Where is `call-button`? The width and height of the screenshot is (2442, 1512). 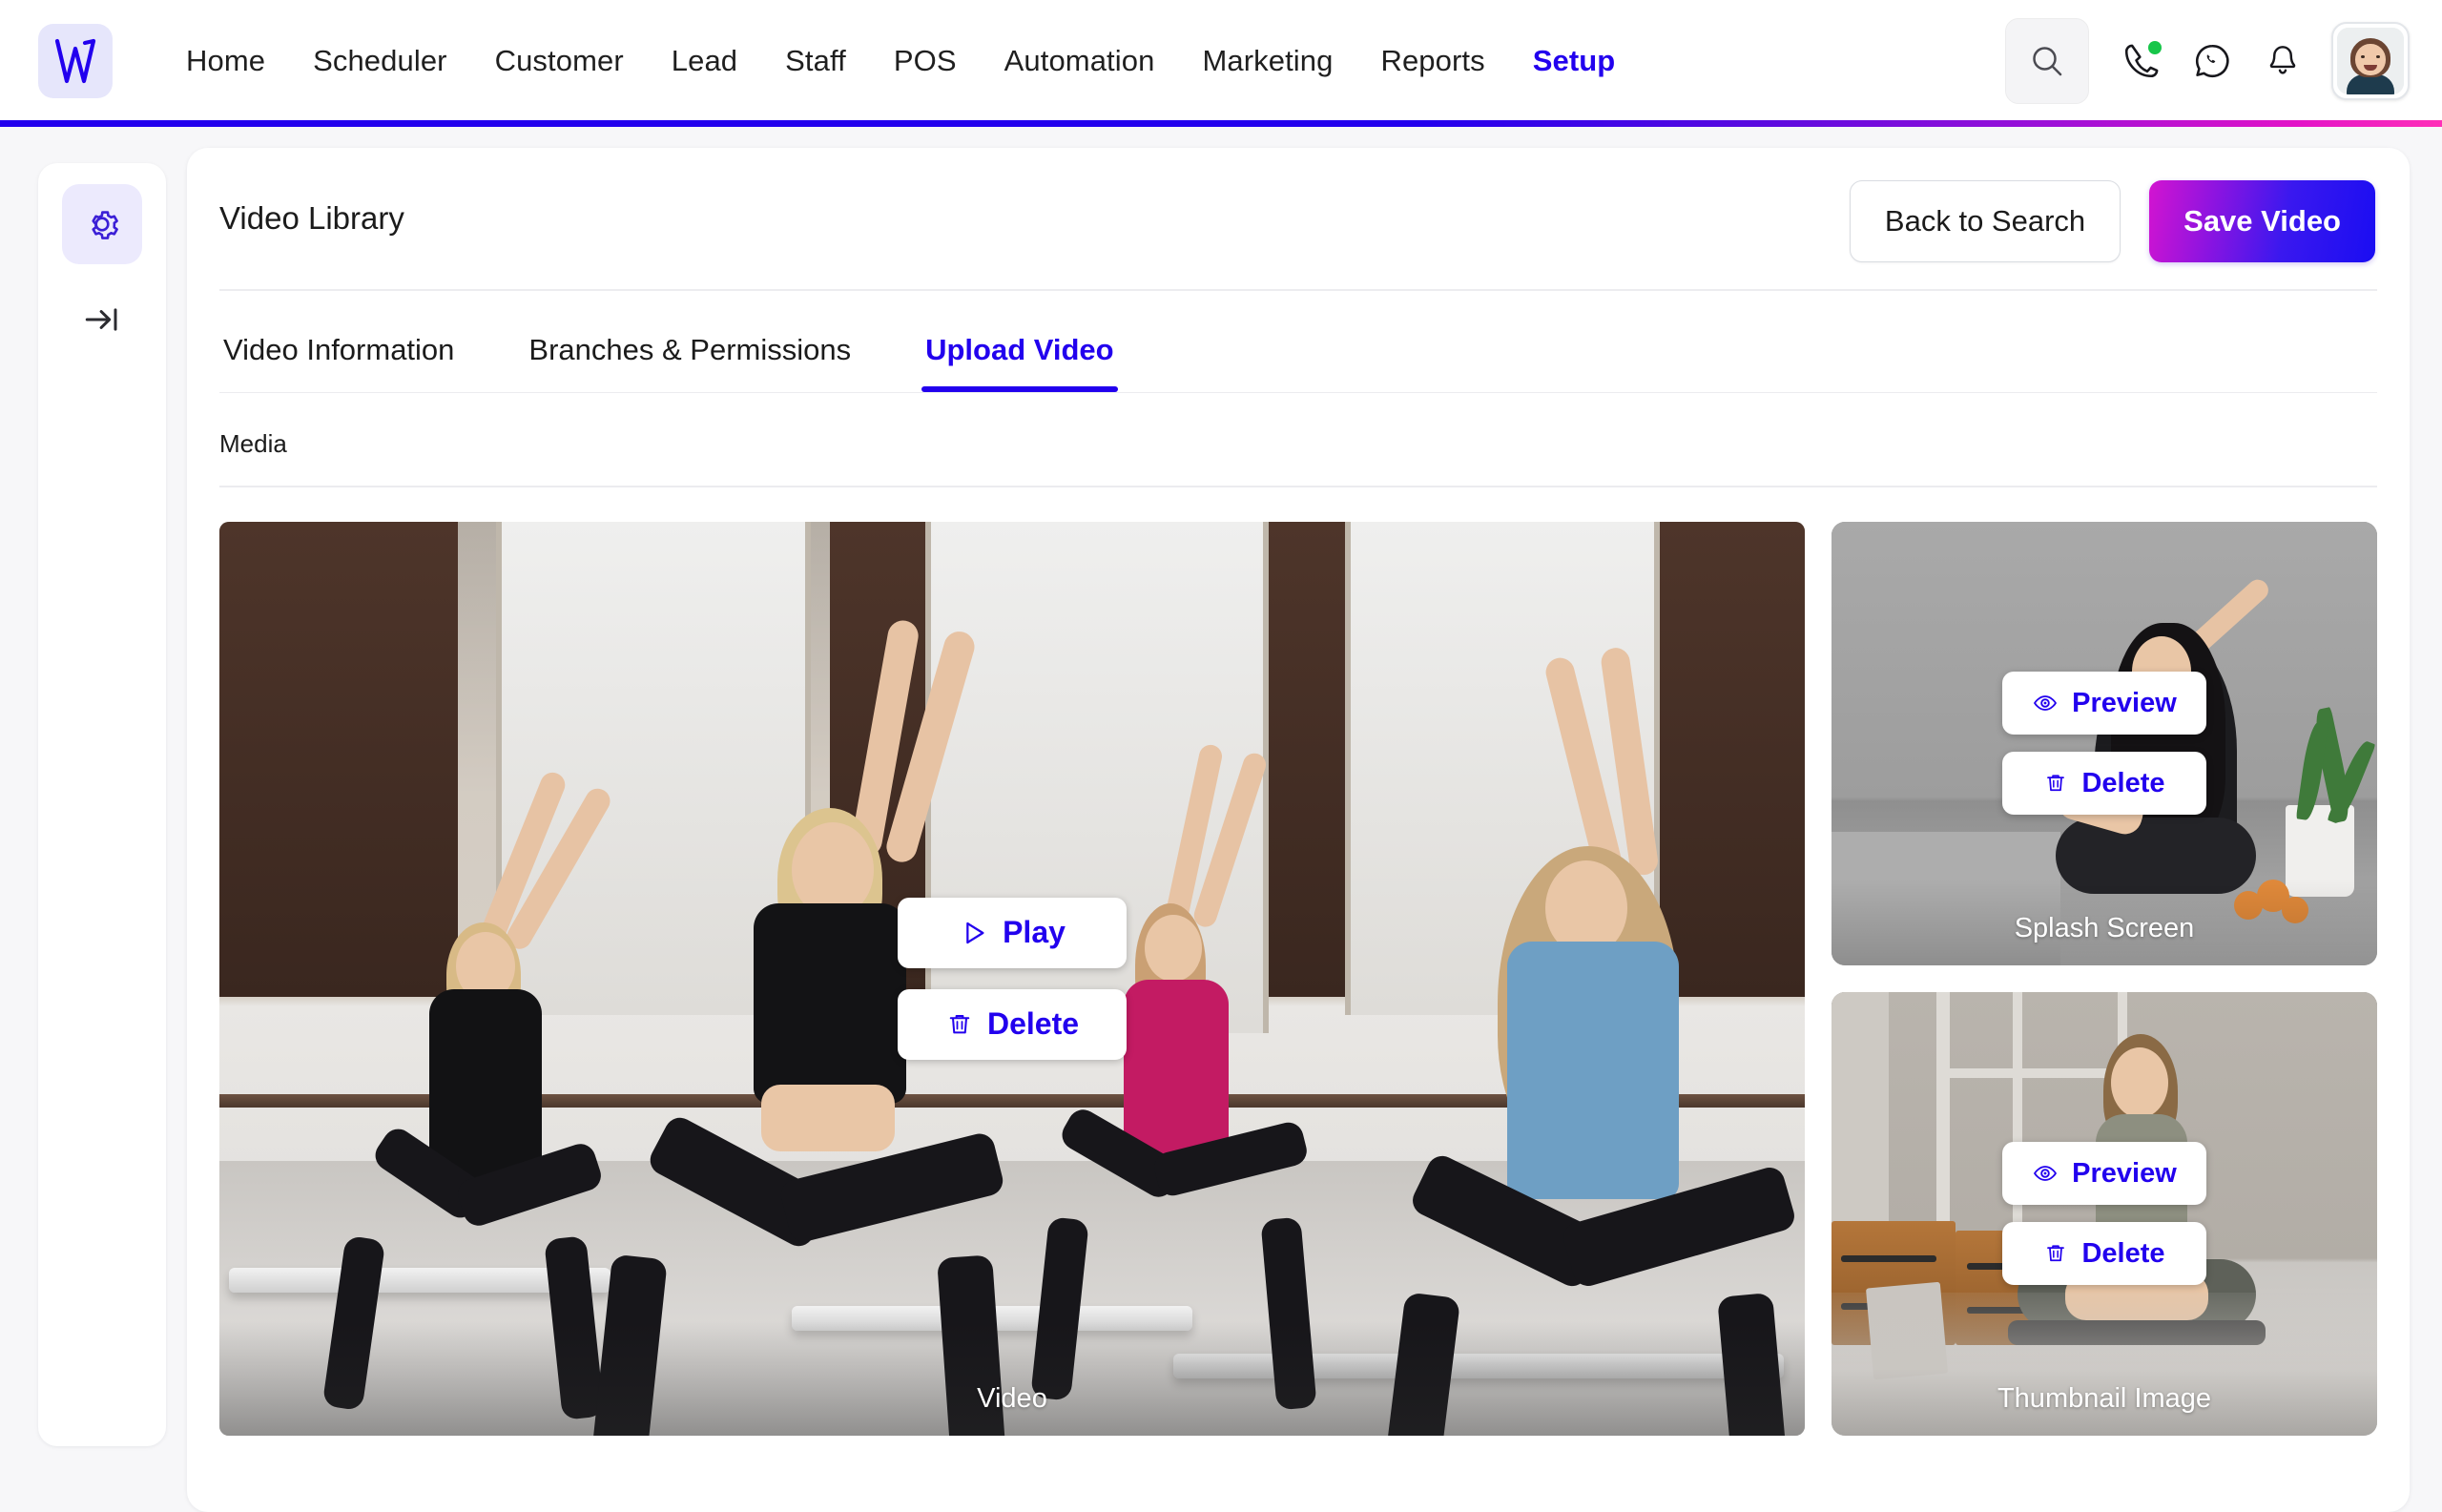 call-button is located at coordinates (2141, 61).